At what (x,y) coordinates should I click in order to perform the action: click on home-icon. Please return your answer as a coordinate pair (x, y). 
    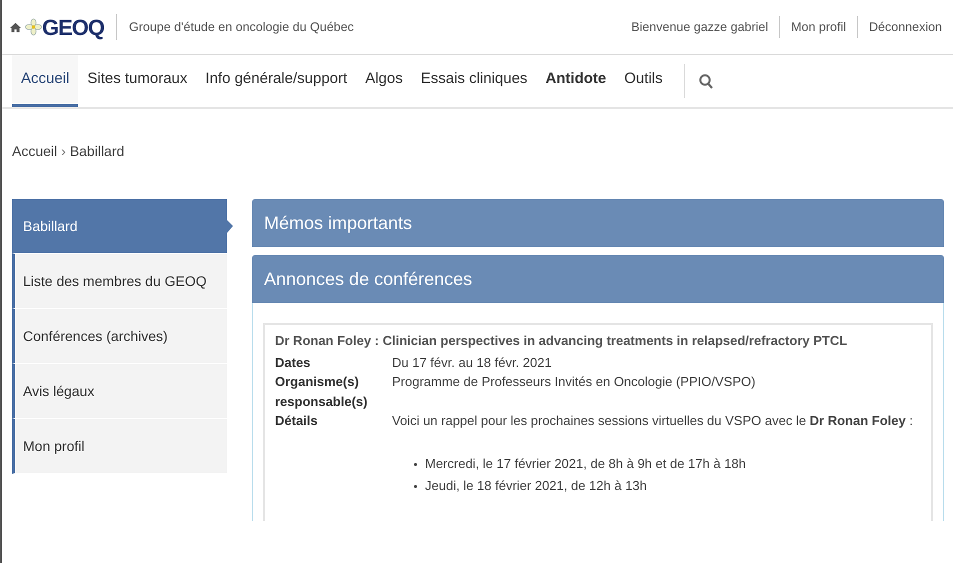
    Looking at the image, I should click on (15, 27).